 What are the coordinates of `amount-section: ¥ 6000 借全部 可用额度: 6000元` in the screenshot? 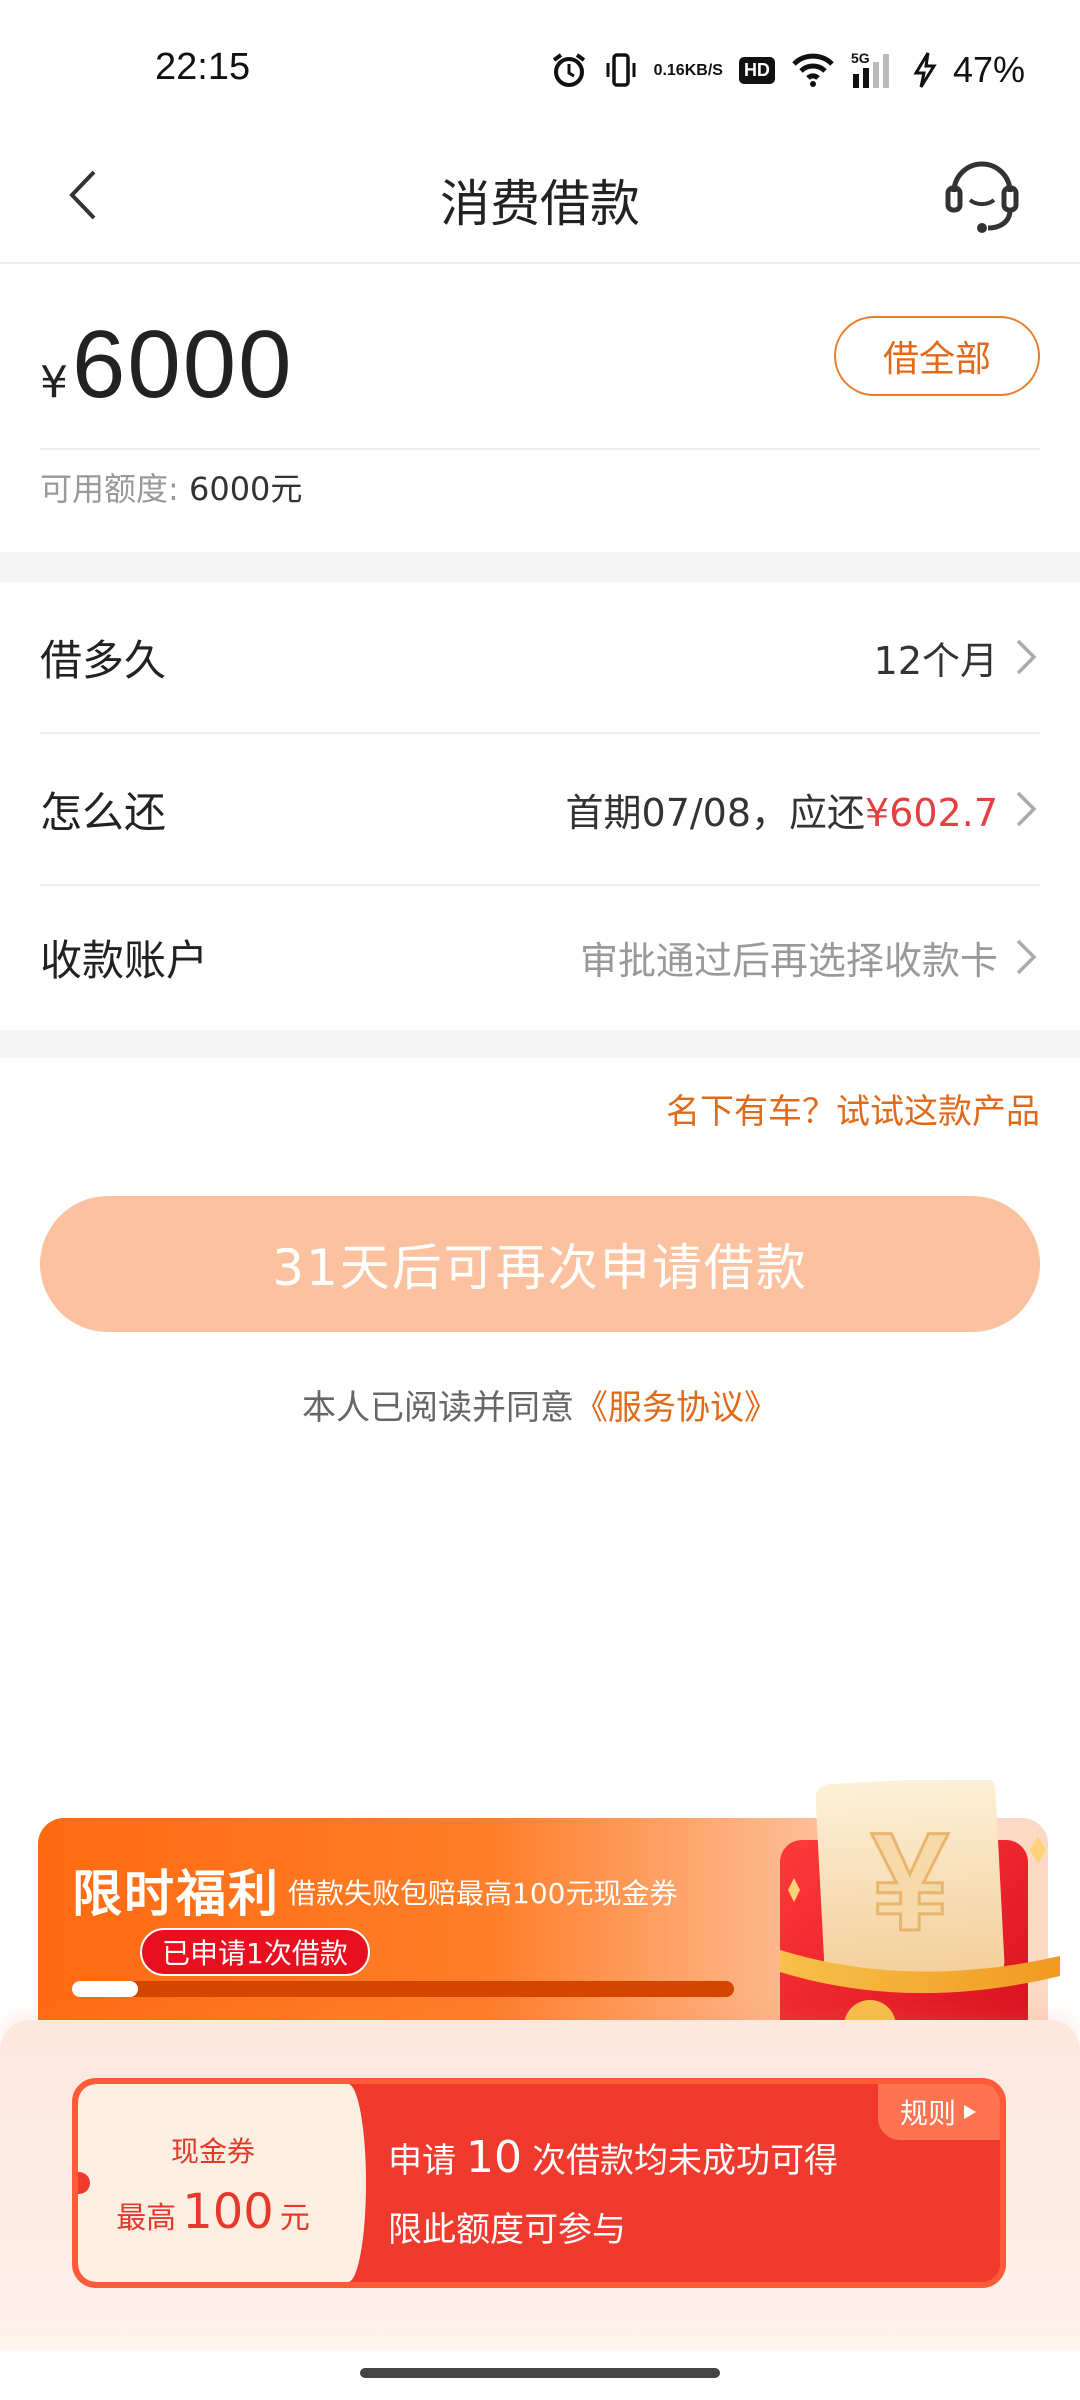 It's located at (540, 409).